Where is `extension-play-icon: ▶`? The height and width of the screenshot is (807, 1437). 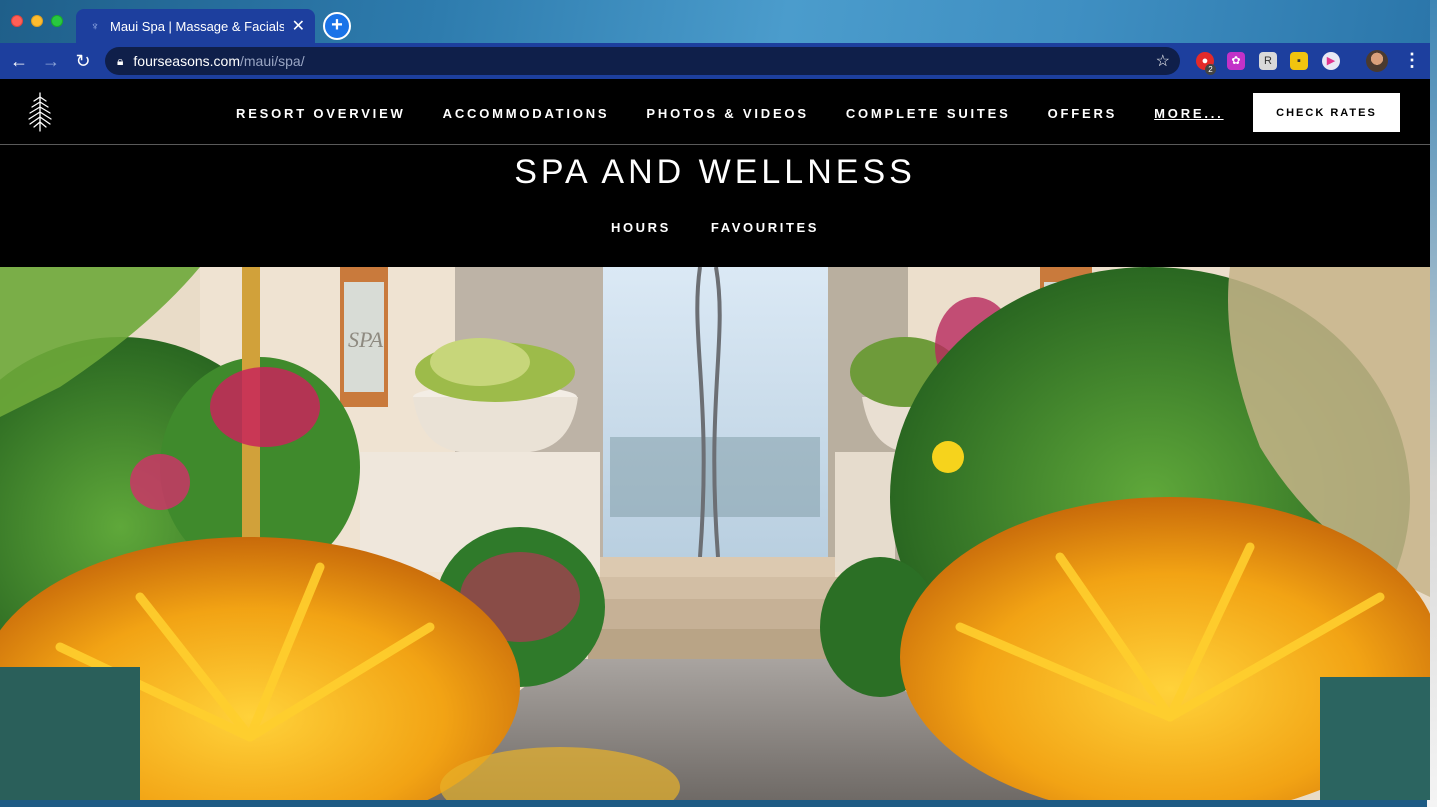 extension-play-icon: ▶ is located at coordinates (1331, 61).